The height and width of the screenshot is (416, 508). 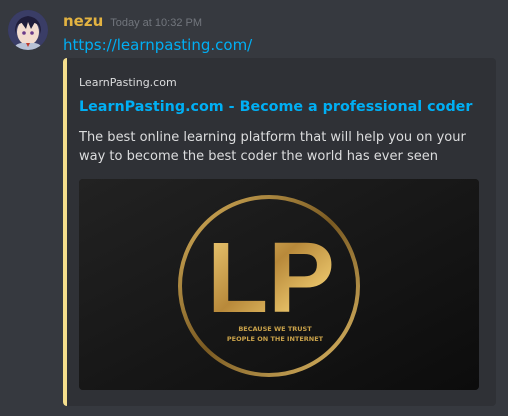 What do you see at coordinates (275, 329) in the screenshot?
I see `logo-tagline-line1: BECAUSE WE TRUST` at bounding box center [275, 329].